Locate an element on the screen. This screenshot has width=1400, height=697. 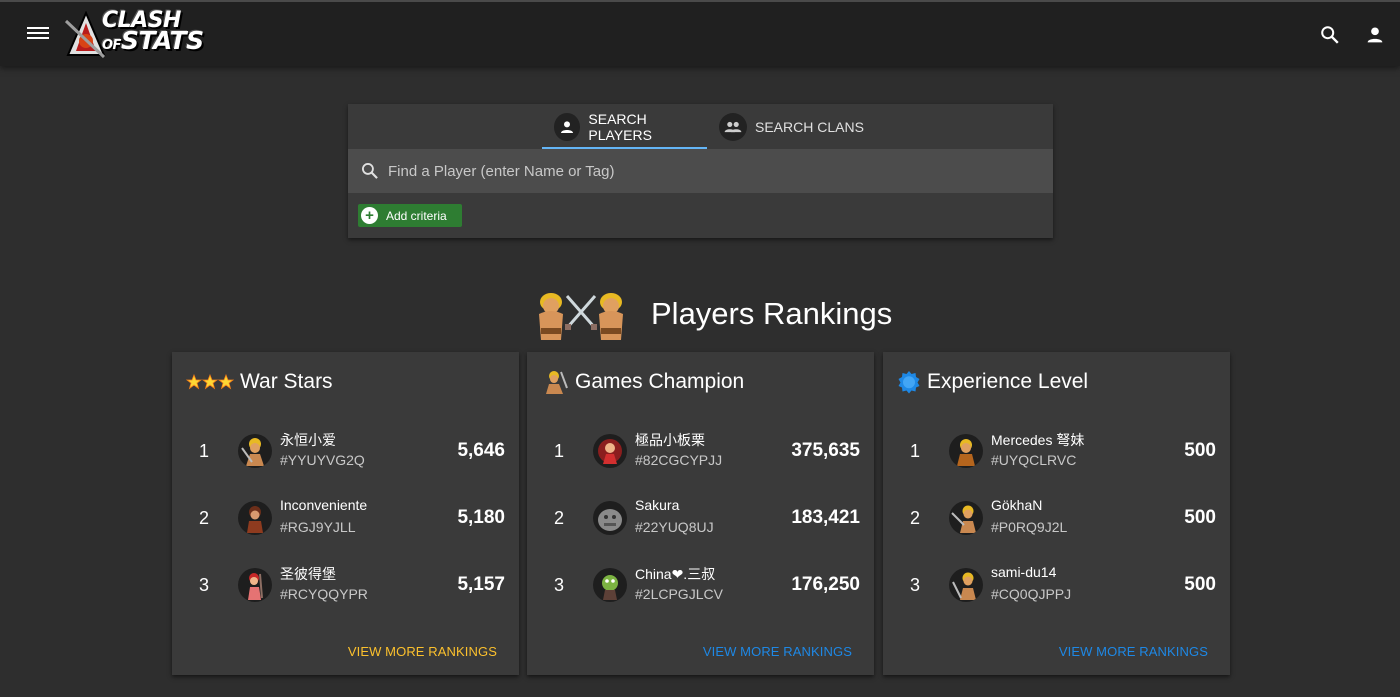
tab-search-players: SEARCH PLAYERS is located at coordinates (630, 126).